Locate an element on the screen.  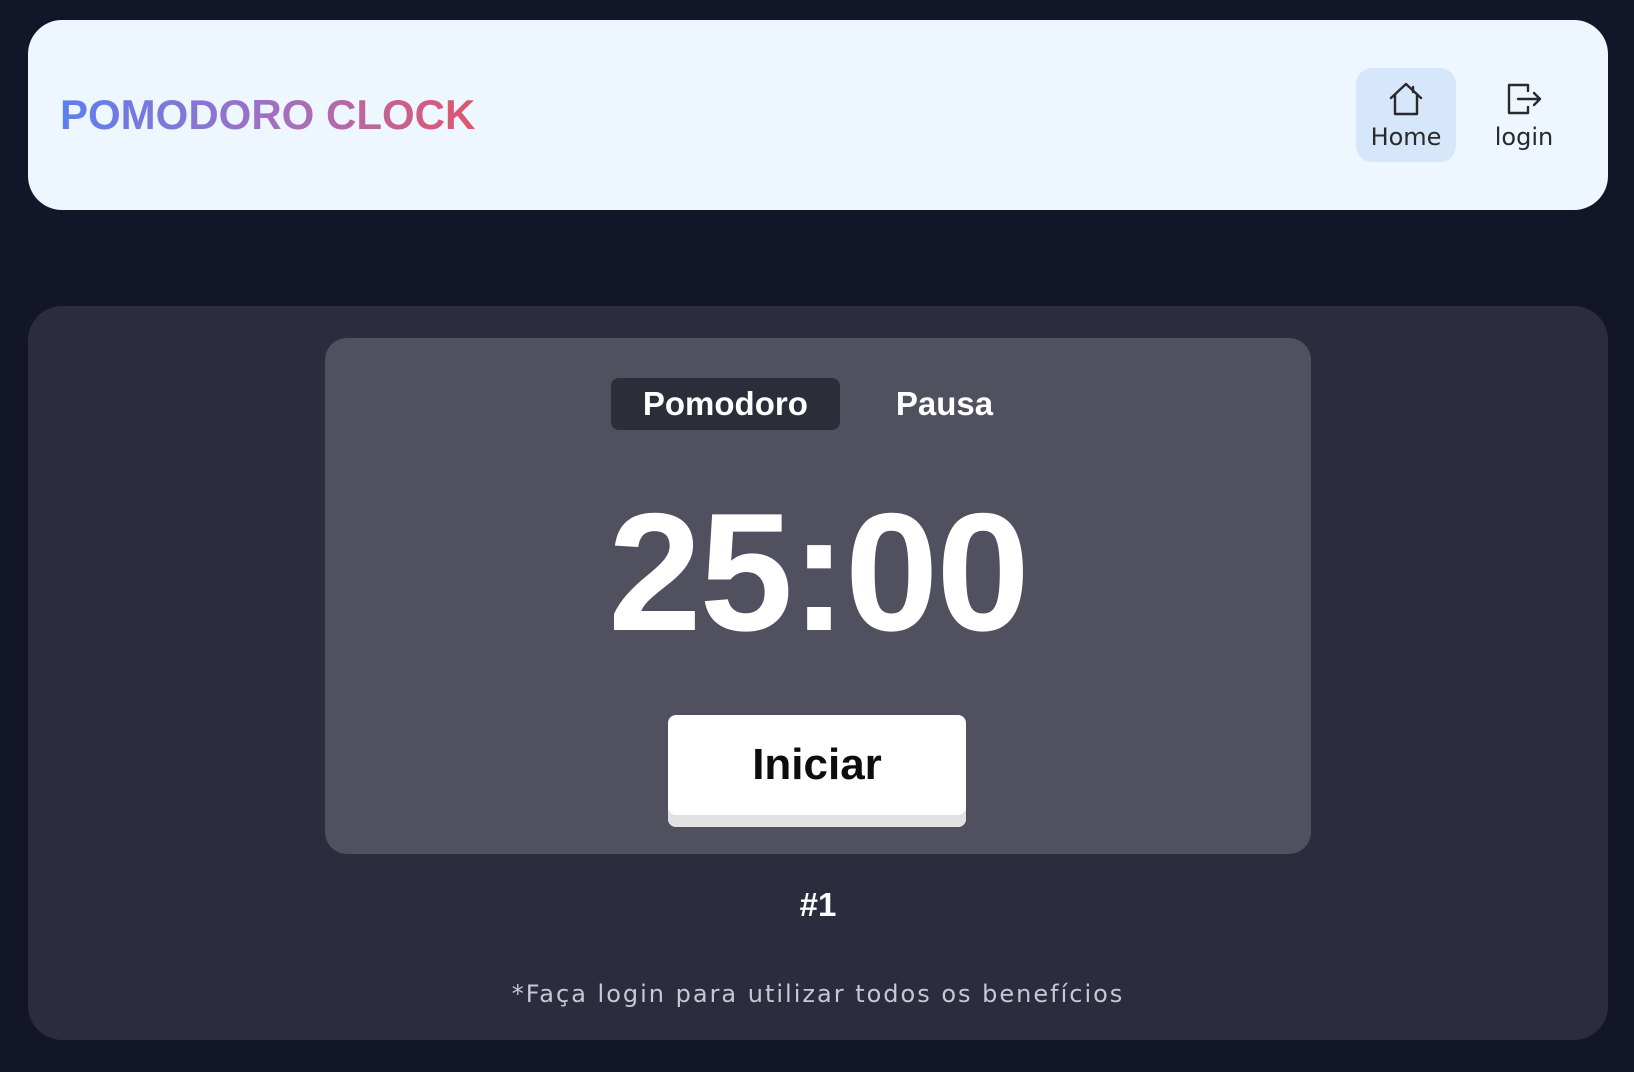
tab-pomodoro: Pomodoro is located at coordinates (725, 404).